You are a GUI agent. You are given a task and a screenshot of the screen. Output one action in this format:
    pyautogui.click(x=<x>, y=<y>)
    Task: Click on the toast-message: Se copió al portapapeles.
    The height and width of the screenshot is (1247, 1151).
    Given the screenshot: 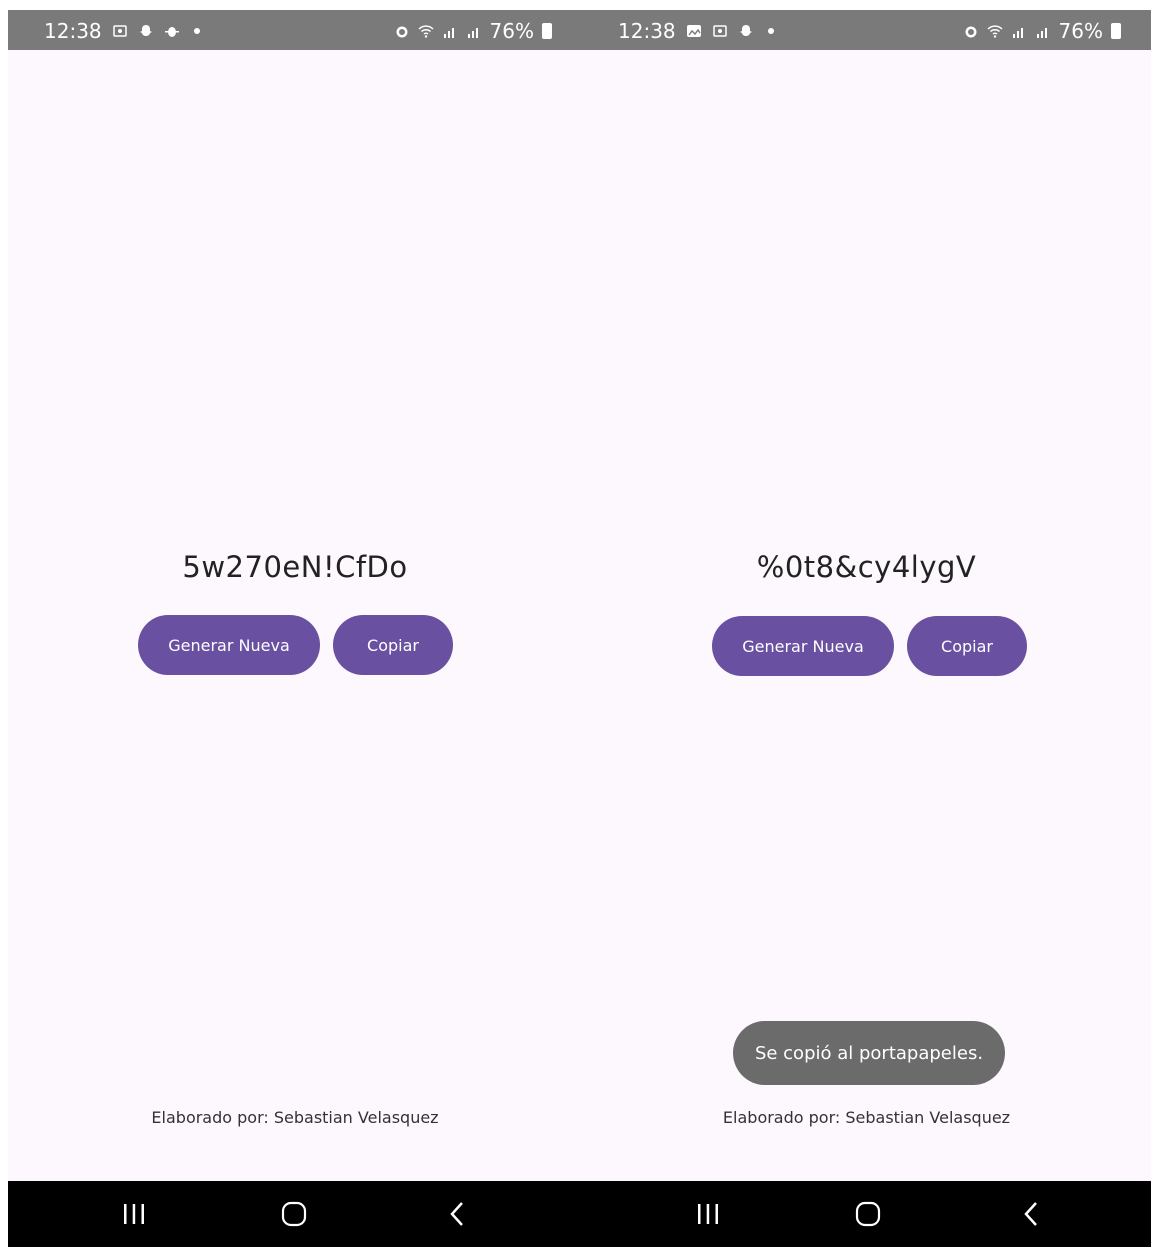 What is the action you would take?
    pyautogui.click(x=869, y=1053)
    